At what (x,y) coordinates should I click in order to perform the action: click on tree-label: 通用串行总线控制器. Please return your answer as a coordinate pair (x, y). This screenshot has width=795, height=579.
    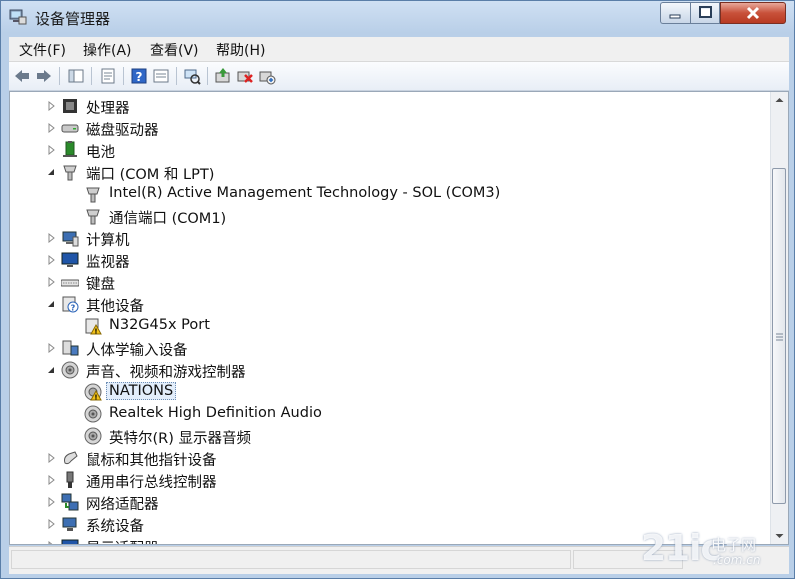
    Looking at the image, I should click on (151, 483).